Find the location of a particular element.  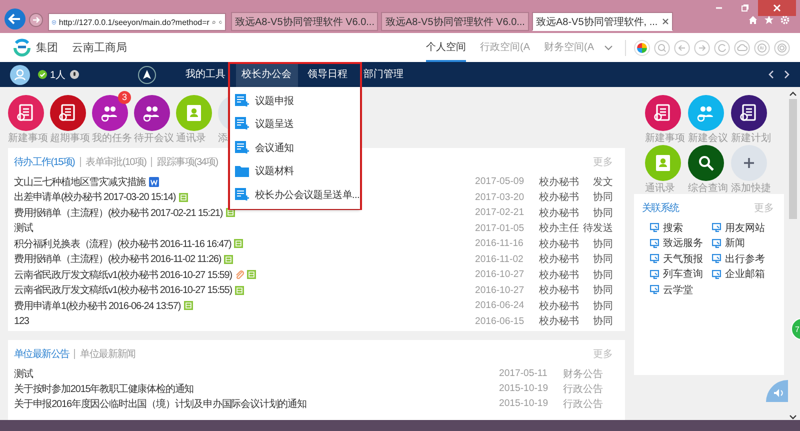

nav-item: 校长办公会 is located at coordinates (267, 74).